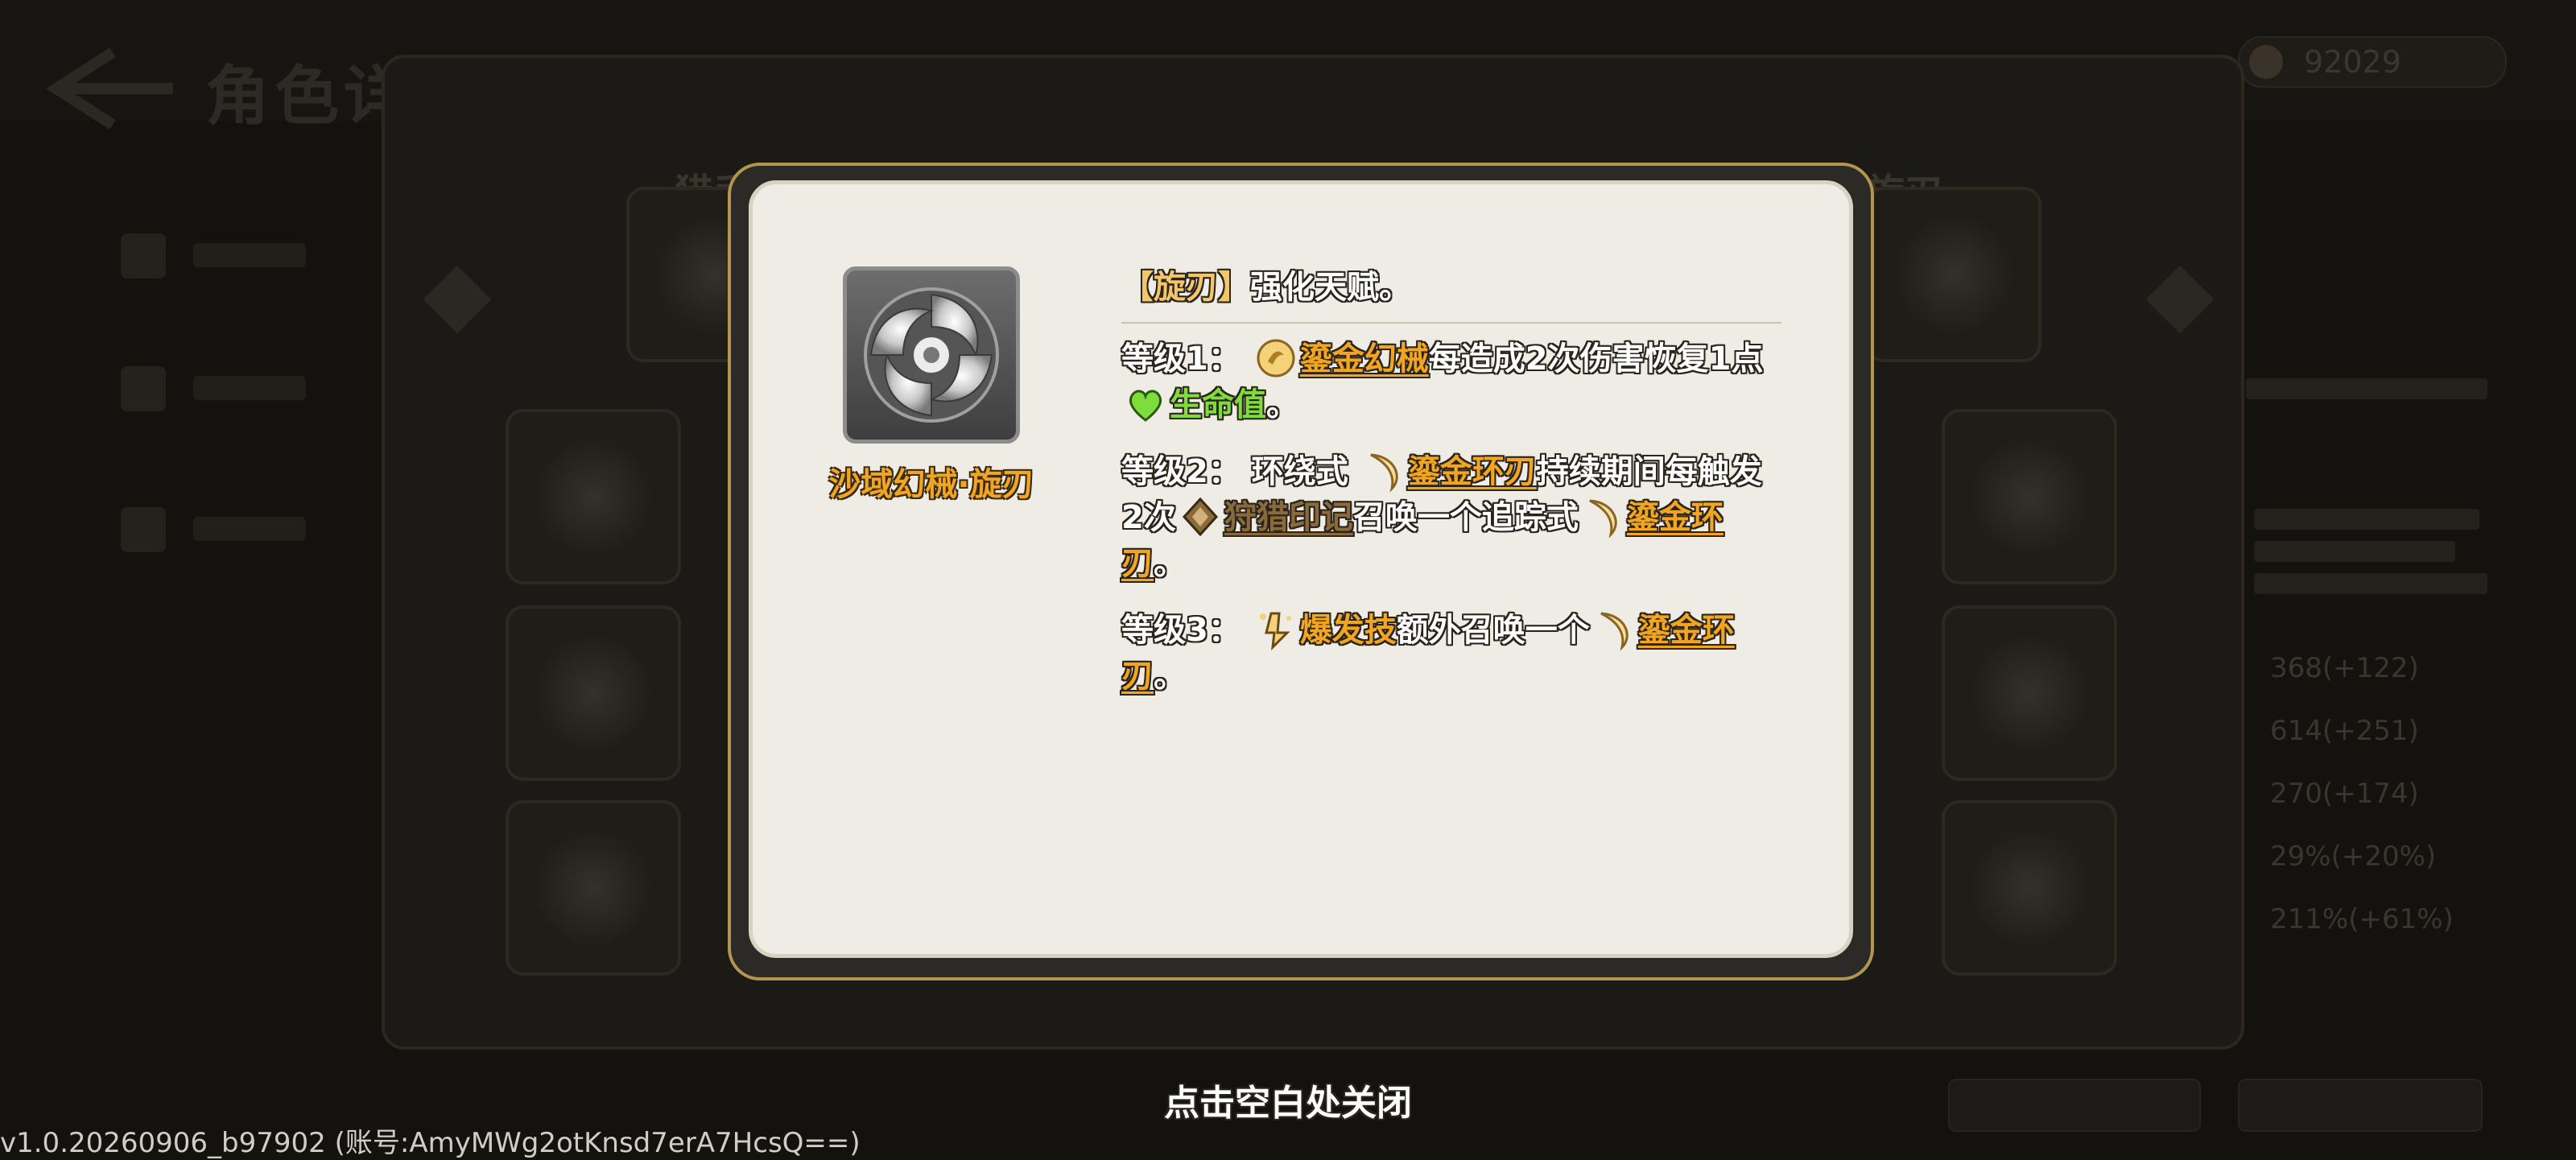  Describe the element at coordinates (1472, 471) in the screenshot. I see `keyword-link: 鎏金环刃` at that location.